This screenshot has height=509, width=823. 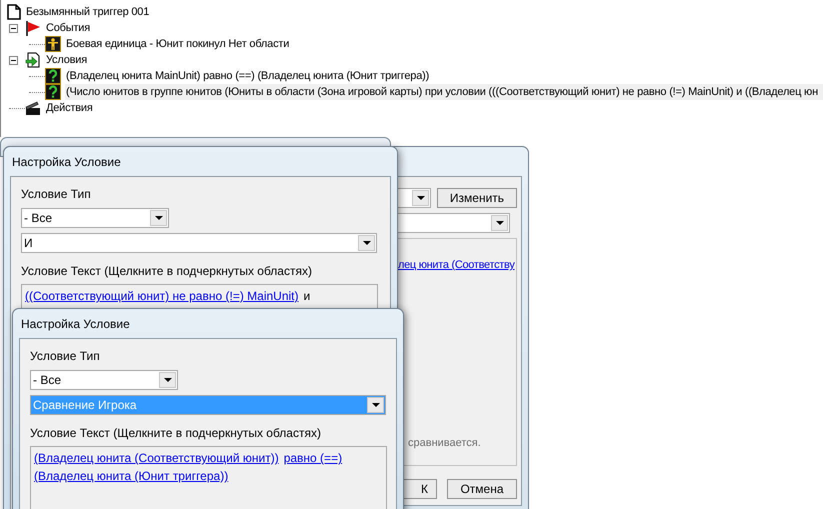 What do you see at coordinates (33, 60) in the screenshot?
I see `page-arrow-icon` at bounding box center [33, 60].